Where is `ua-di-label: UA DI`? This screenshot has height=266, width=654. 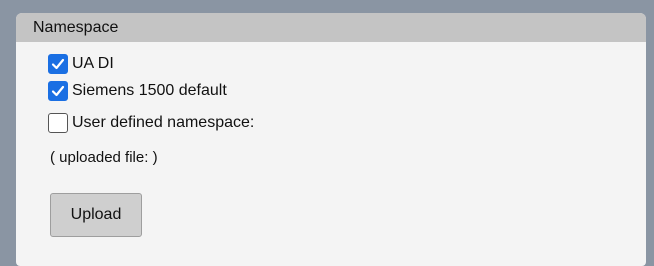 ua-di-label: UA DI is located at coordinates (93, 63).